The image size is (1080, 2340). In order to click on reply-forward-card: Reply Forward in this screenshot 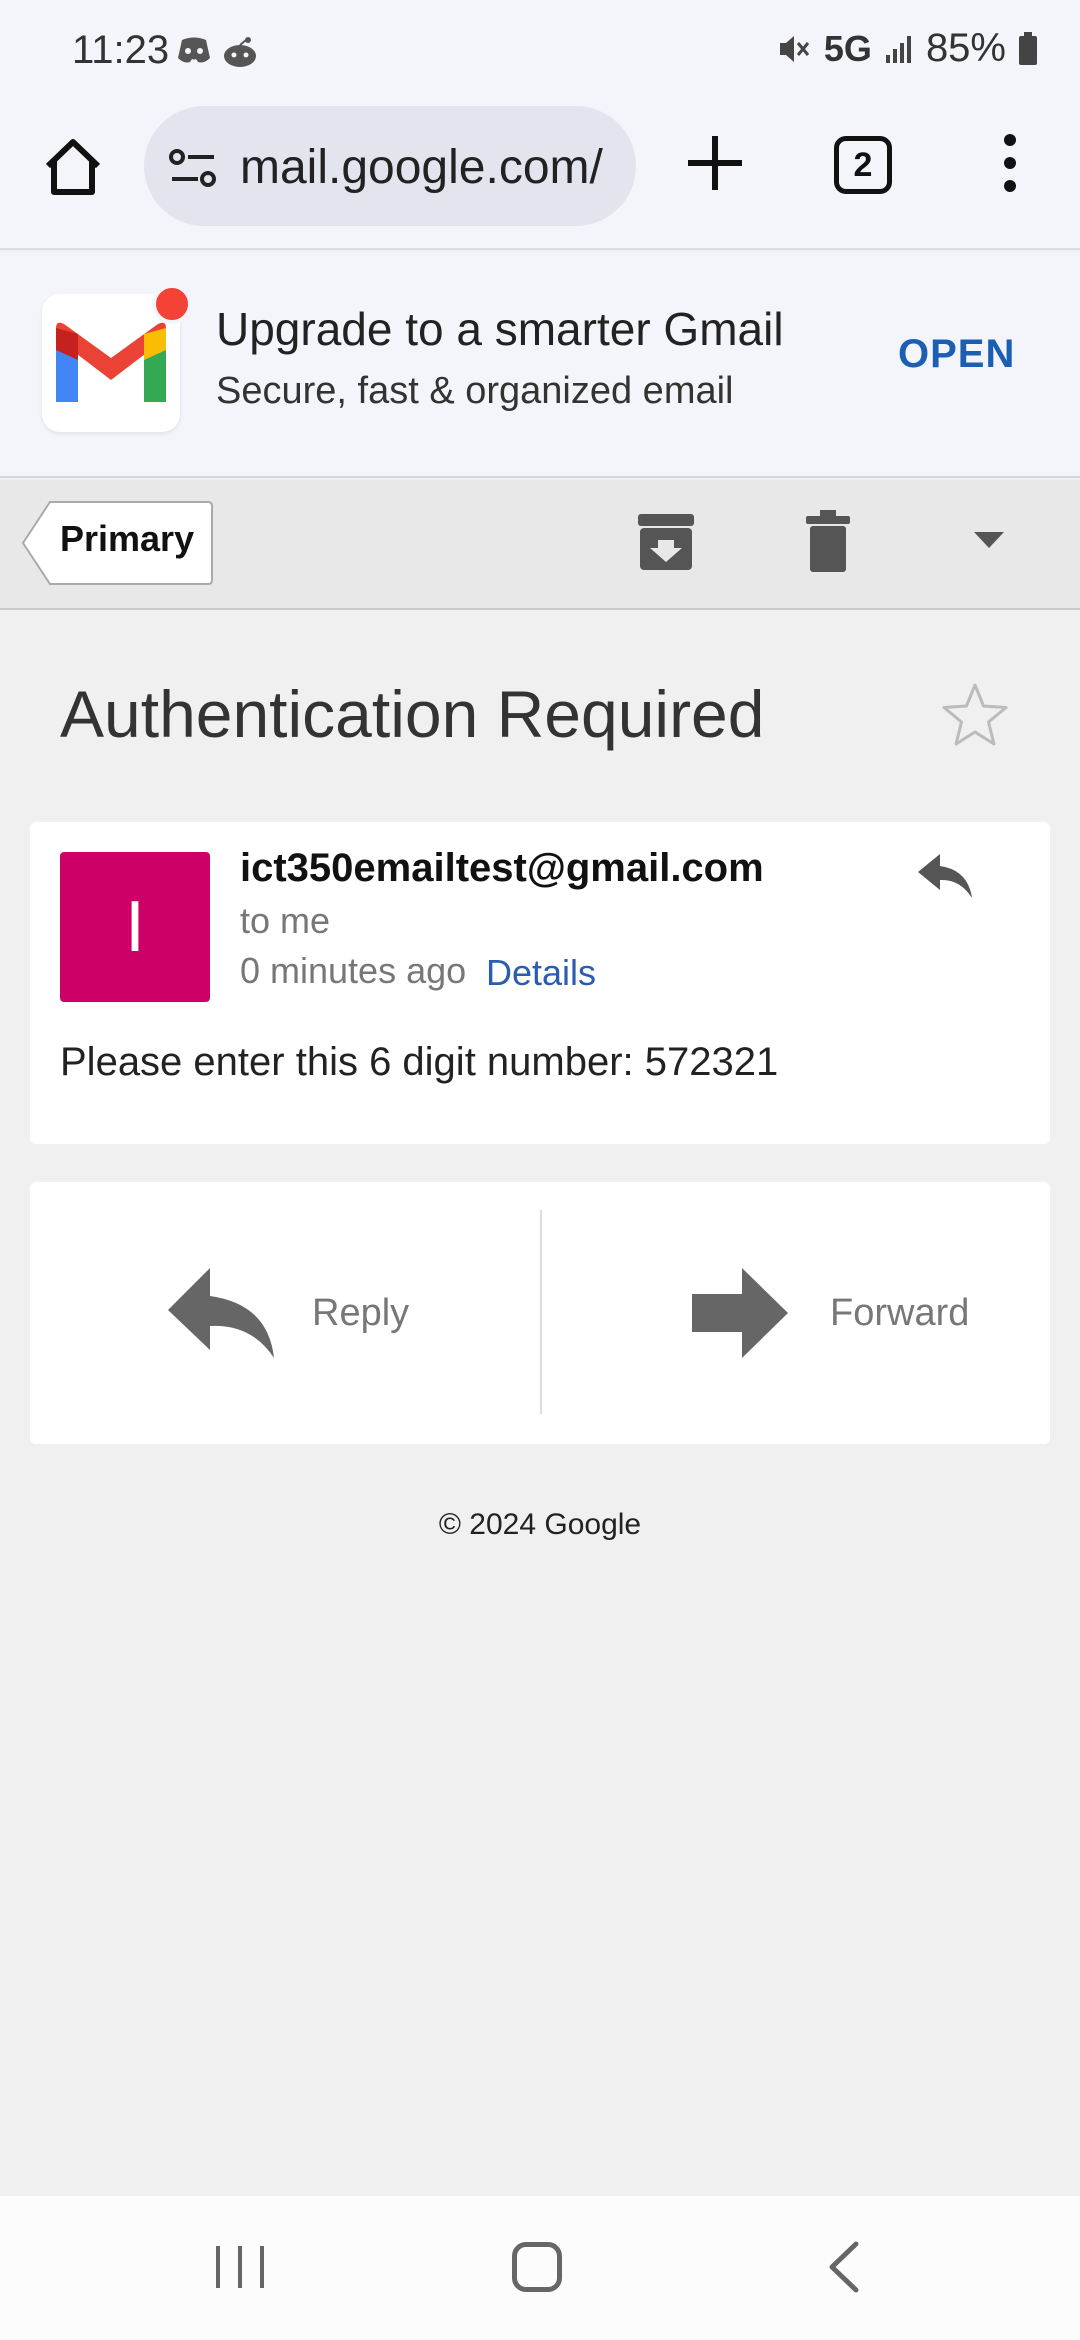, I will do `click(540, 1313)`.